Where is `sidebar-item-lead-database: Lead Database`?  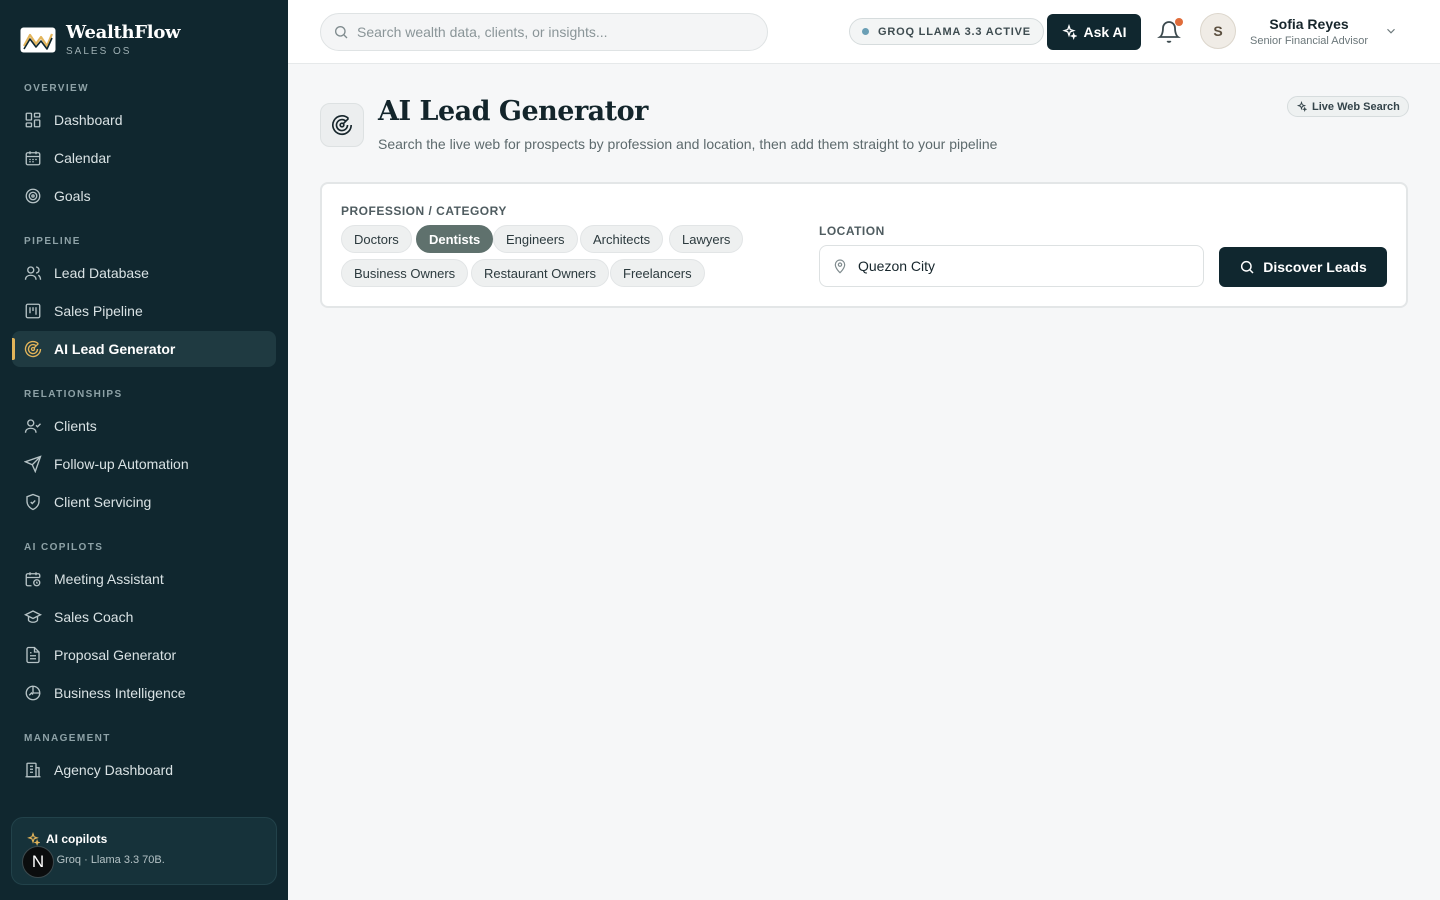
sidebar-item-lead-database: Lead Database is located at coordinates (144, 273).